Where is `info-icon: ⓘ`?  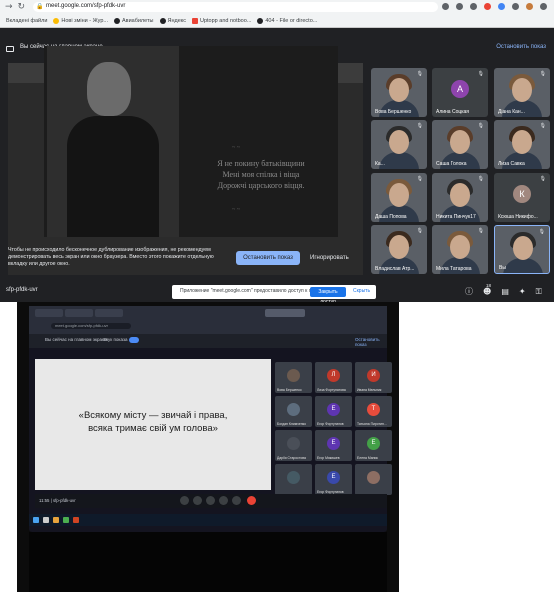
info-icon: ⓘ is located at coordinates (469, 292).